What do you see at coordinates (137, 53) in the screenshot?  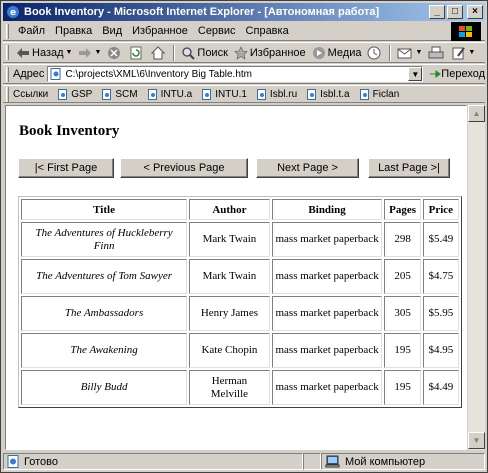 I see `refresh-button` at bounding box center [137, 53].